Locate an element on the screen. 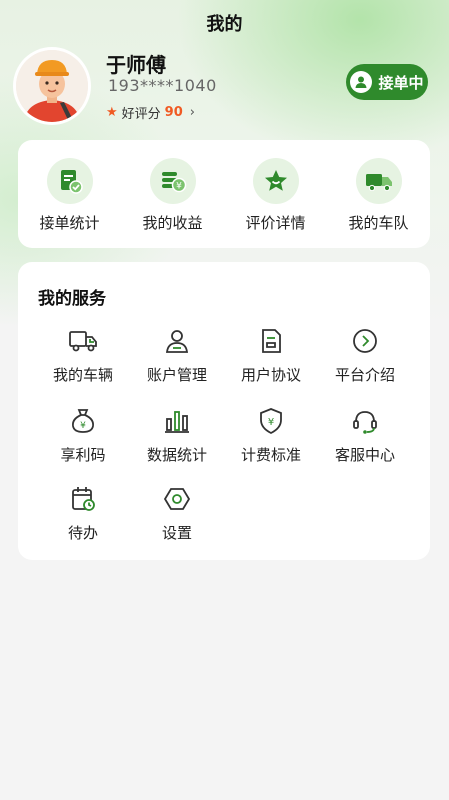 The image size is (449, 800). services-title: 我的服务 is located at coordinates (72, 299).